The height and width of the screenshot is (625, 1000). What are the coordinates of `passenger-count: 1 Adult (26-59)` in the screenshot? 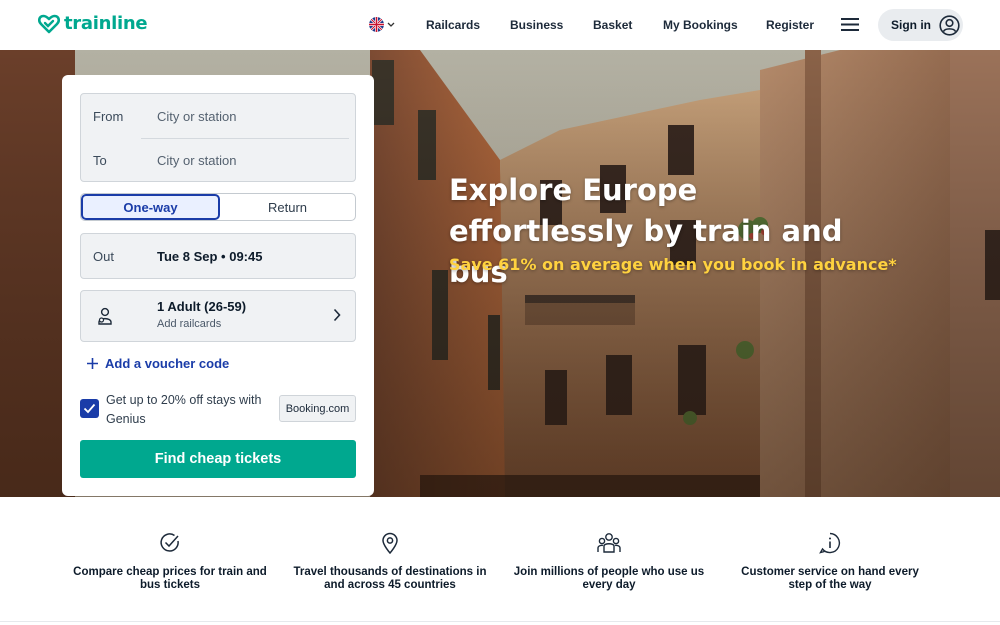 It's located at (202, 306).